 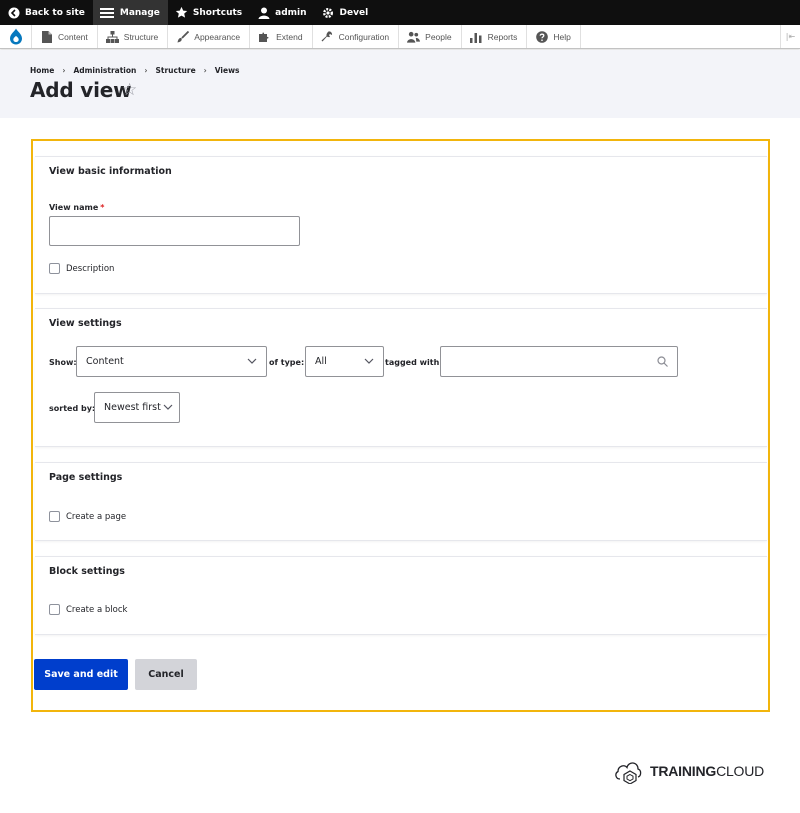 I want to click on view-name-label-text: View name, so click(x=74, y=207).